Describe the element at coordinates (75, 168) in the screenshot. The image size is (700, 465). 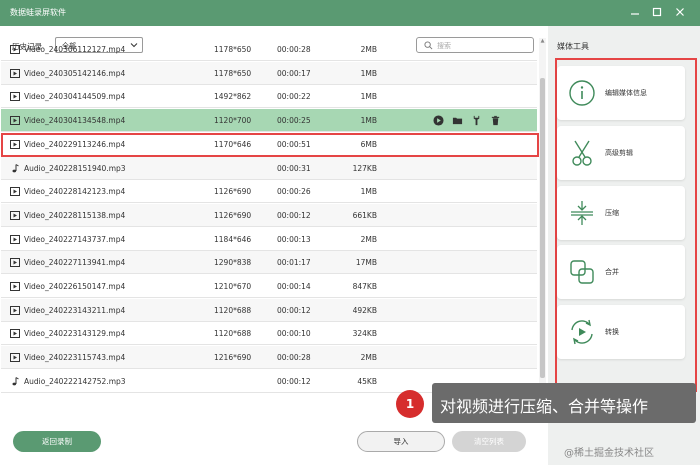
I see `file-name: Audio_240228151940.mp3` at that location.